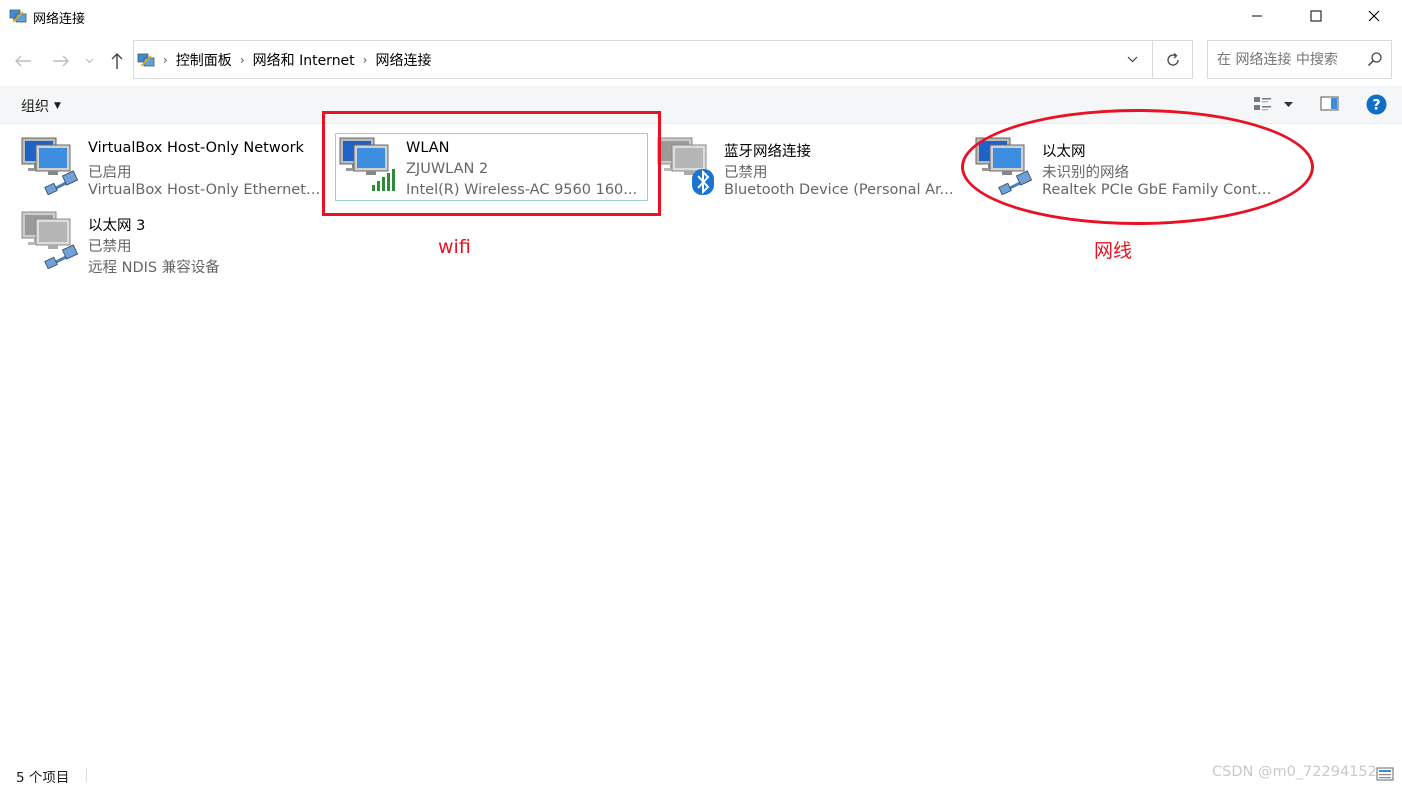  What do you see at coordinates (204, 60) in the screenshot?
I see `breadcrumb-control-panel: 控制面板` at bounding box center [204, 60].